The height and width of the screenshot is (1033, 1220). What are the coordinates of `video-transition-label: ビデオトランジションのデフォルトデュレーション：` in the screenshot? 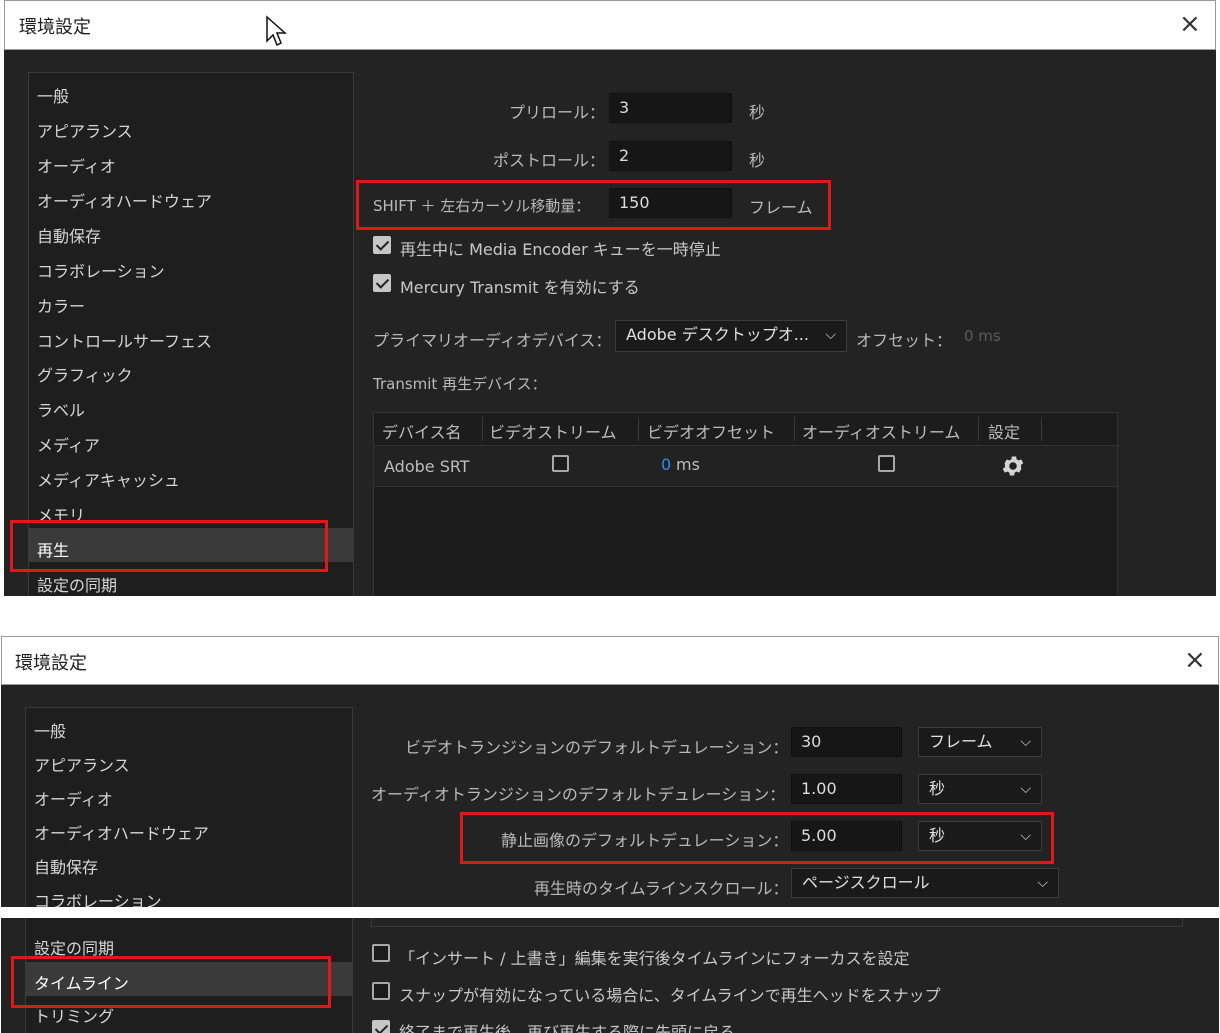 It's located at (597, 747).